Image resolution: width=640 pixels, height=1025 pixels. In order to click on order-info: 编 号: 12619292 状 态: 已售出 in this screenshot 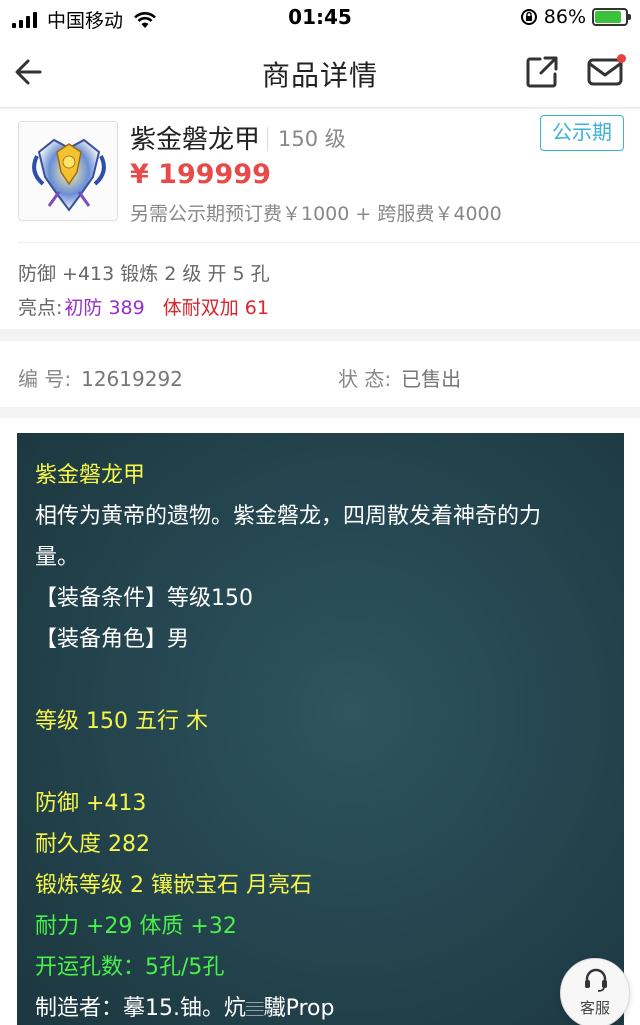, I will do `click(320, 374)`.